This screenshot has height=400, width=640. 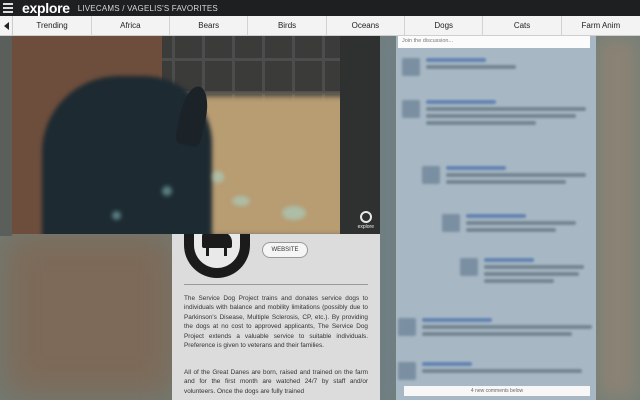 I want to click on hamburger-menu-icon, so click(x=8, y=8).